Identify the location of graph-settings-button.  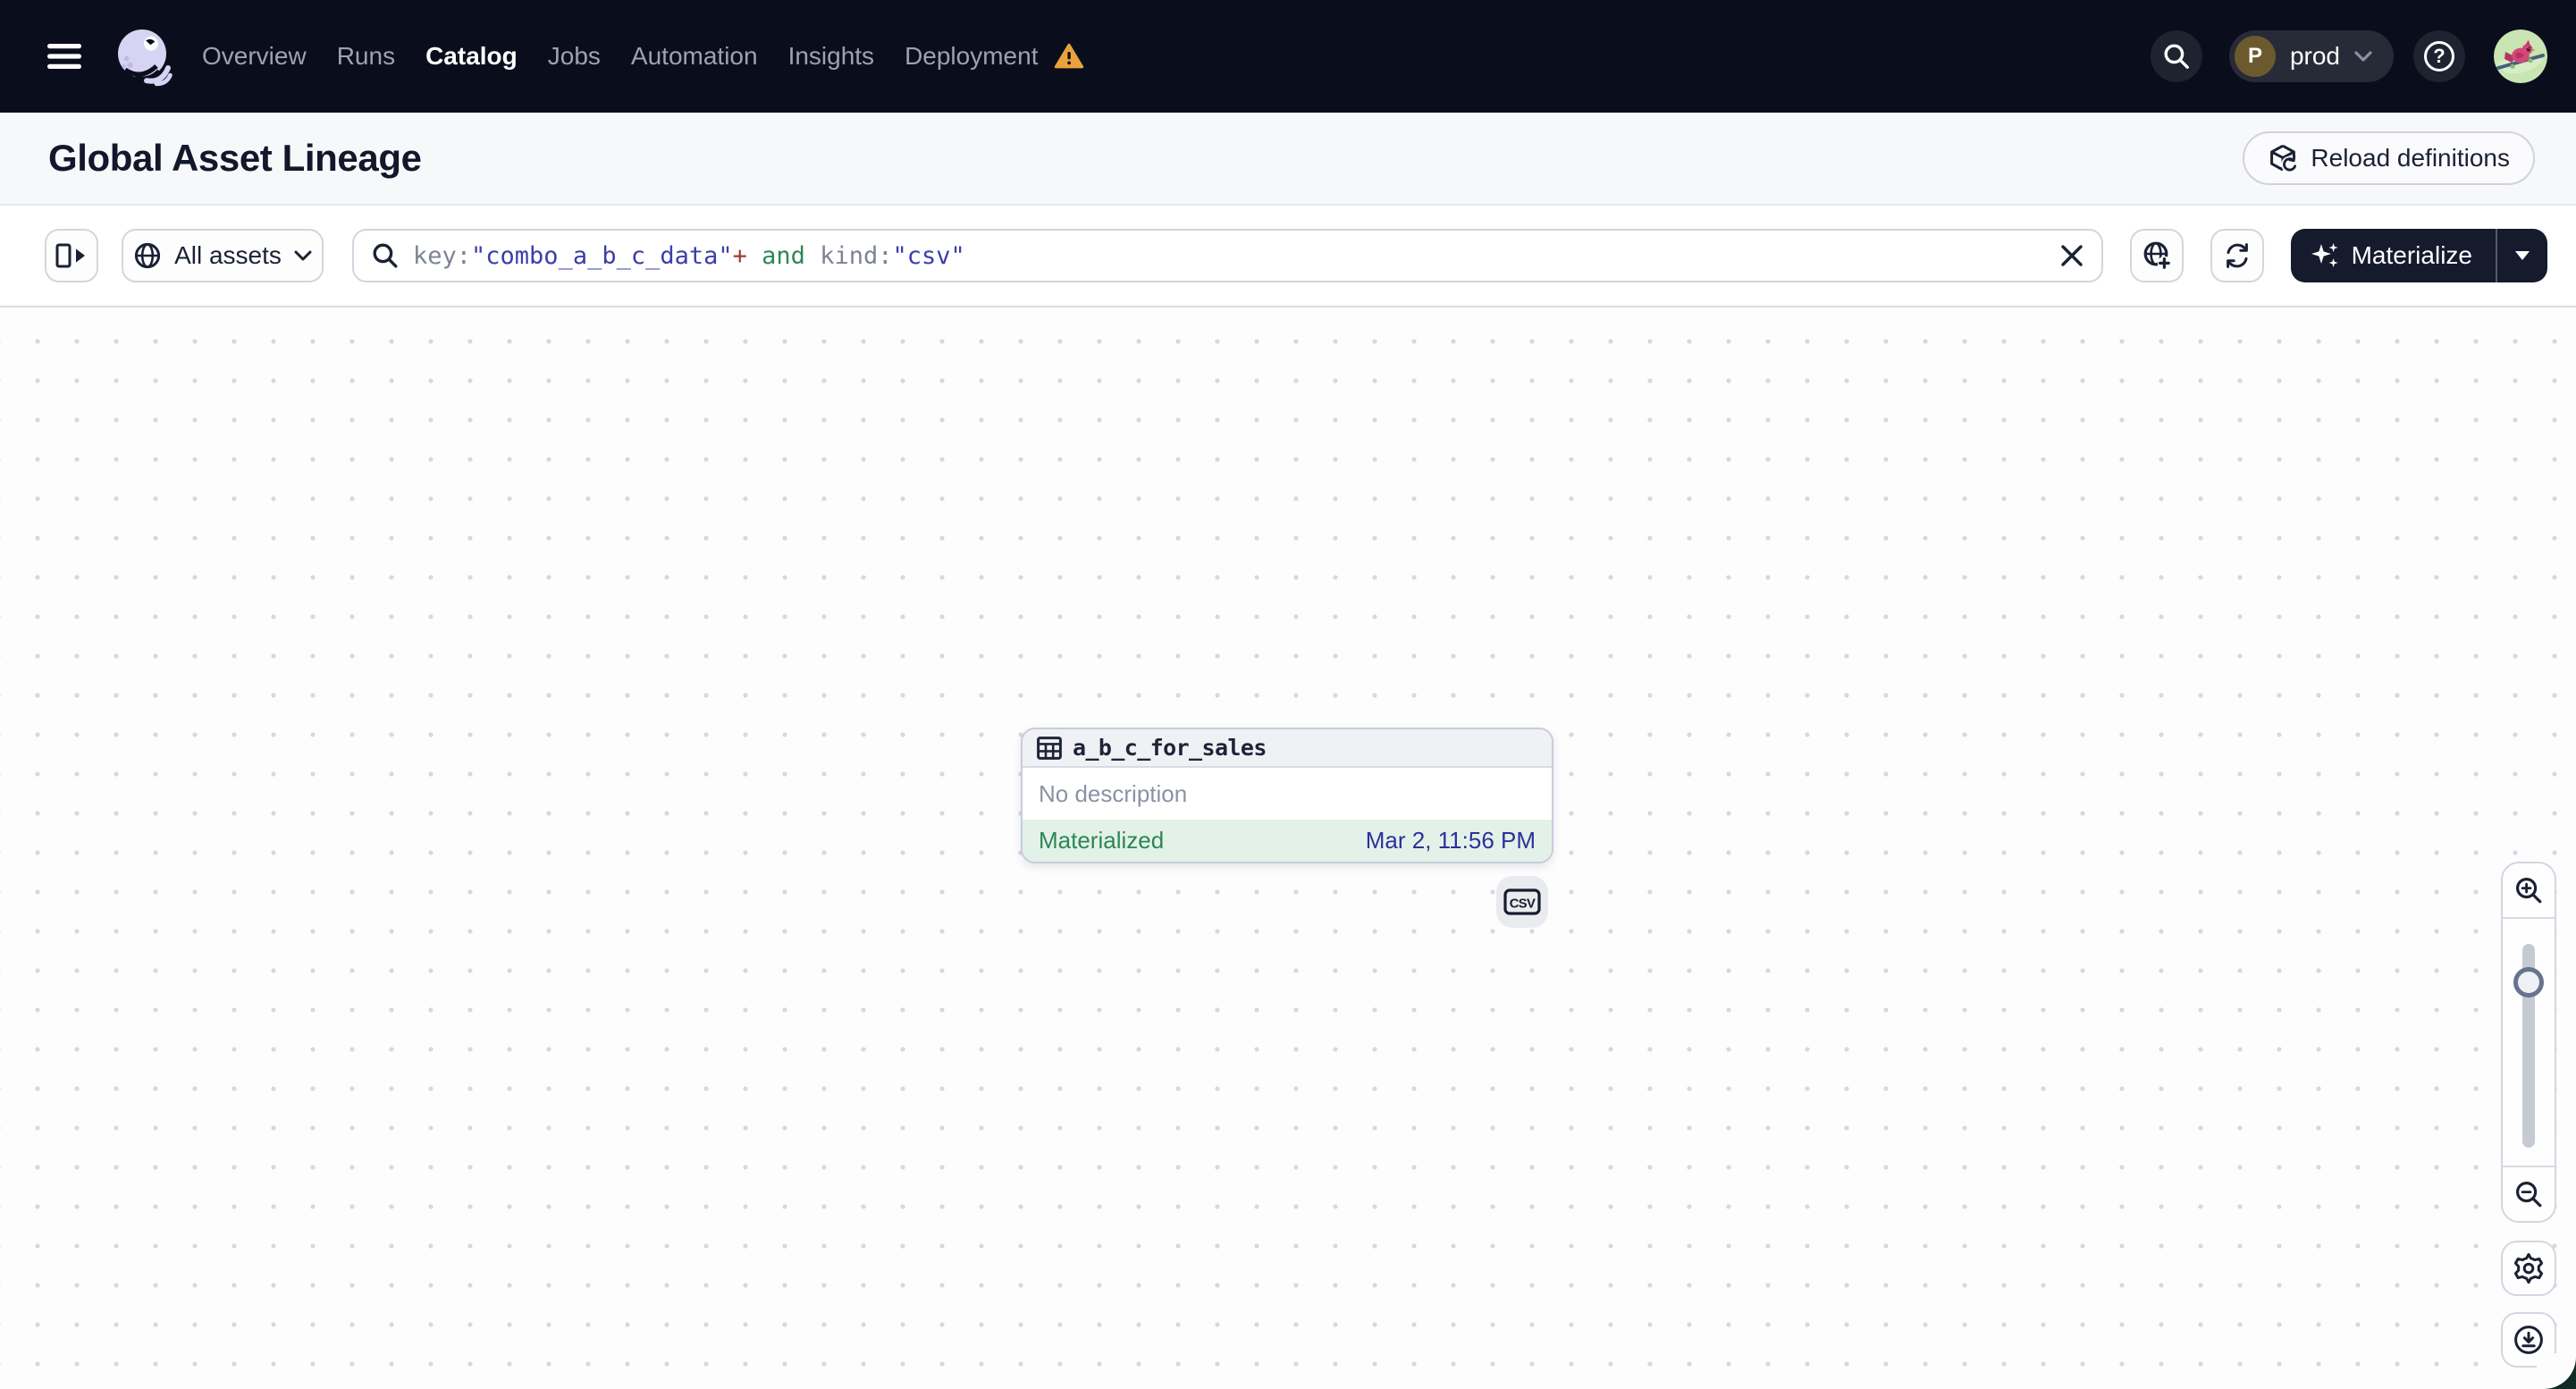
(2529, 1268).